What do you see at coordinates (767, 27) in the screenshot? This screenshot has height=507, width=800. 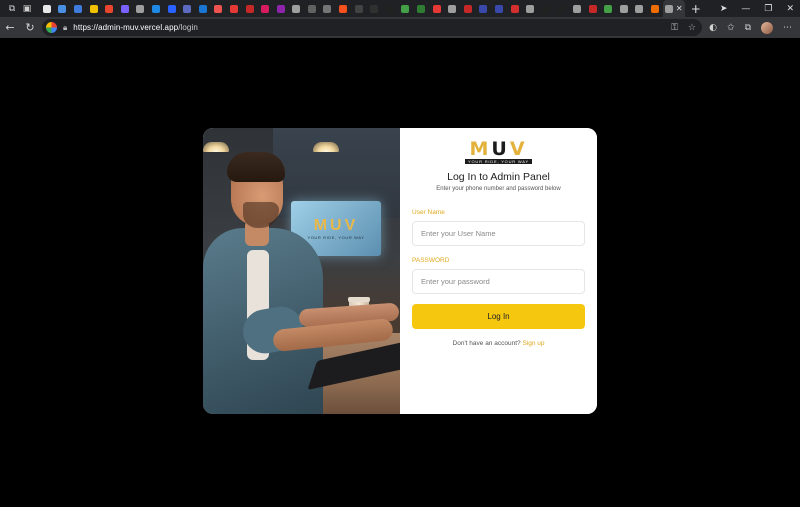 I see `profile-avatar` at bounding box center [767, 27].